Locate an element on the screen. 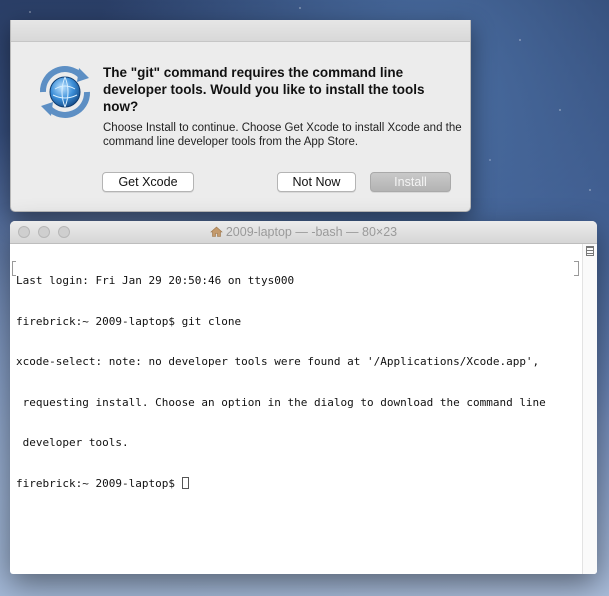  terminal-scrollbar is located at coordinates (589, 409).